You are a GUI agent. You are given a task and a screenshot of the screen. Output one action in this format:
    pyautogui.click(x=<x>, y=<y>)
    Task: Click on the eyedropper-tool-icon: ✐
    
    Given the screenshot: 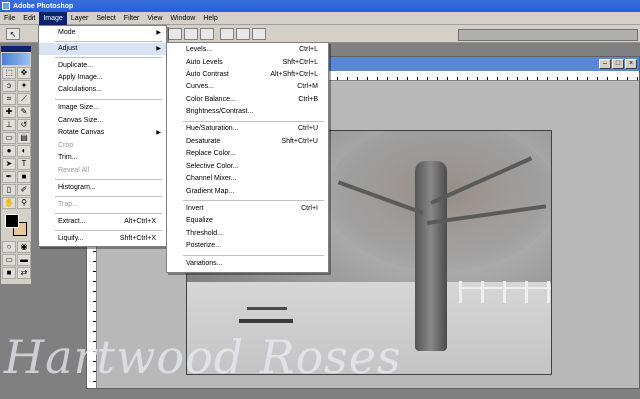 What is the action you would take?
    pyautogui.click(x=24, y=190)
    